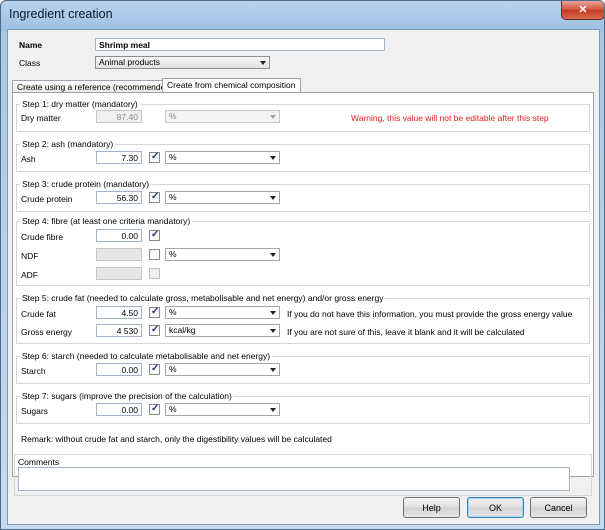 The image size is (605, 530). What do you see at coordinates (30, 63) in the screenshot?
I see `class-label: Class` at bounding box center [30, 63].